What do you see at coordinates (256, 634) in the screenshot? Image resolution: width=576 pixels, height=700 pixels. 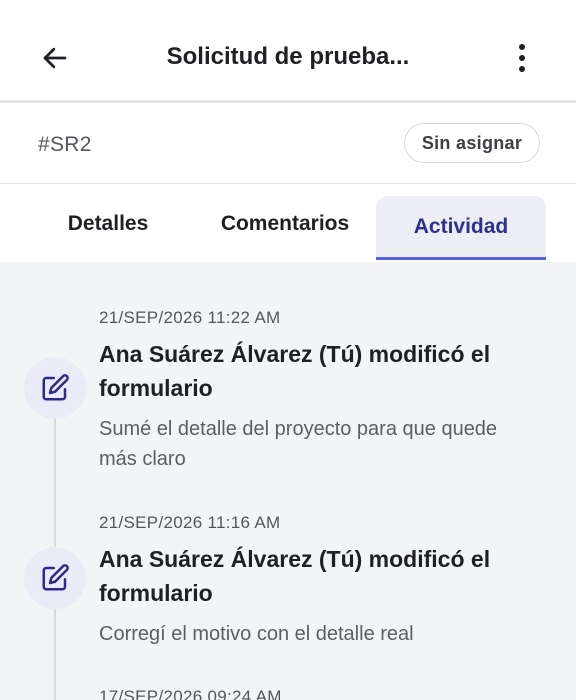 I see `activity-description: Corregí el motivo con el detalle real` at bounding box center [256, 634].